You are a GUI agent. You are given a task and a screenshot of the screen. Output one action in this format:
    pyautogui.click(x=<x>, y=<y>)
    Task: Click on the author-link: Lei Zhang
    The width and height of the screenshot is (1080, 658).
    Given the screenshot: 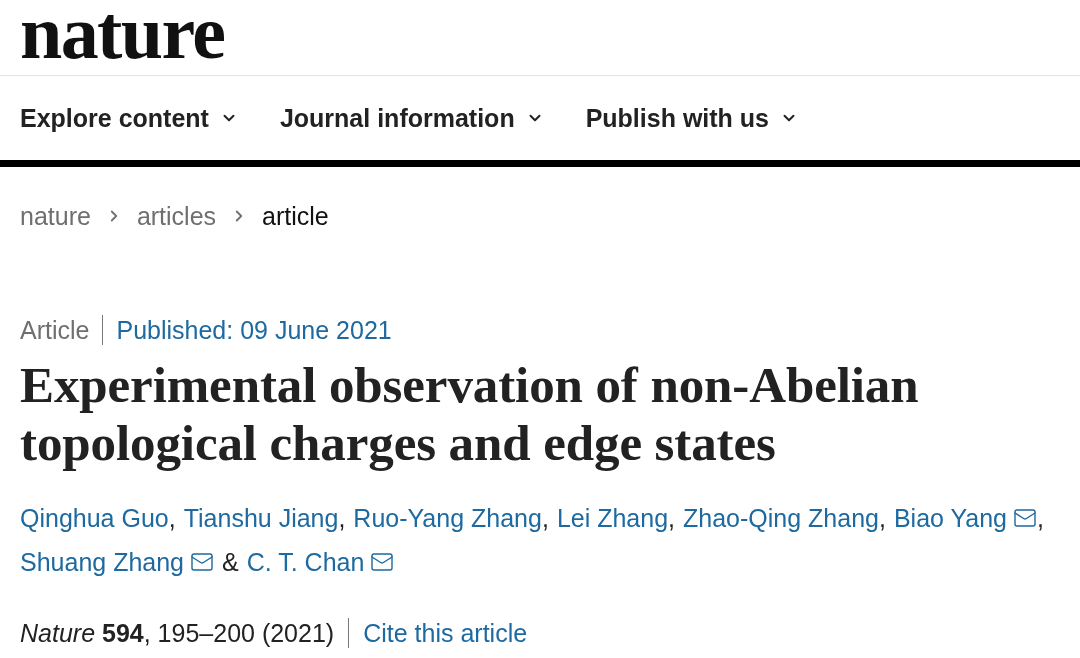 What is the action you would take?
    pyautogui.click(x=612, y=518)
    